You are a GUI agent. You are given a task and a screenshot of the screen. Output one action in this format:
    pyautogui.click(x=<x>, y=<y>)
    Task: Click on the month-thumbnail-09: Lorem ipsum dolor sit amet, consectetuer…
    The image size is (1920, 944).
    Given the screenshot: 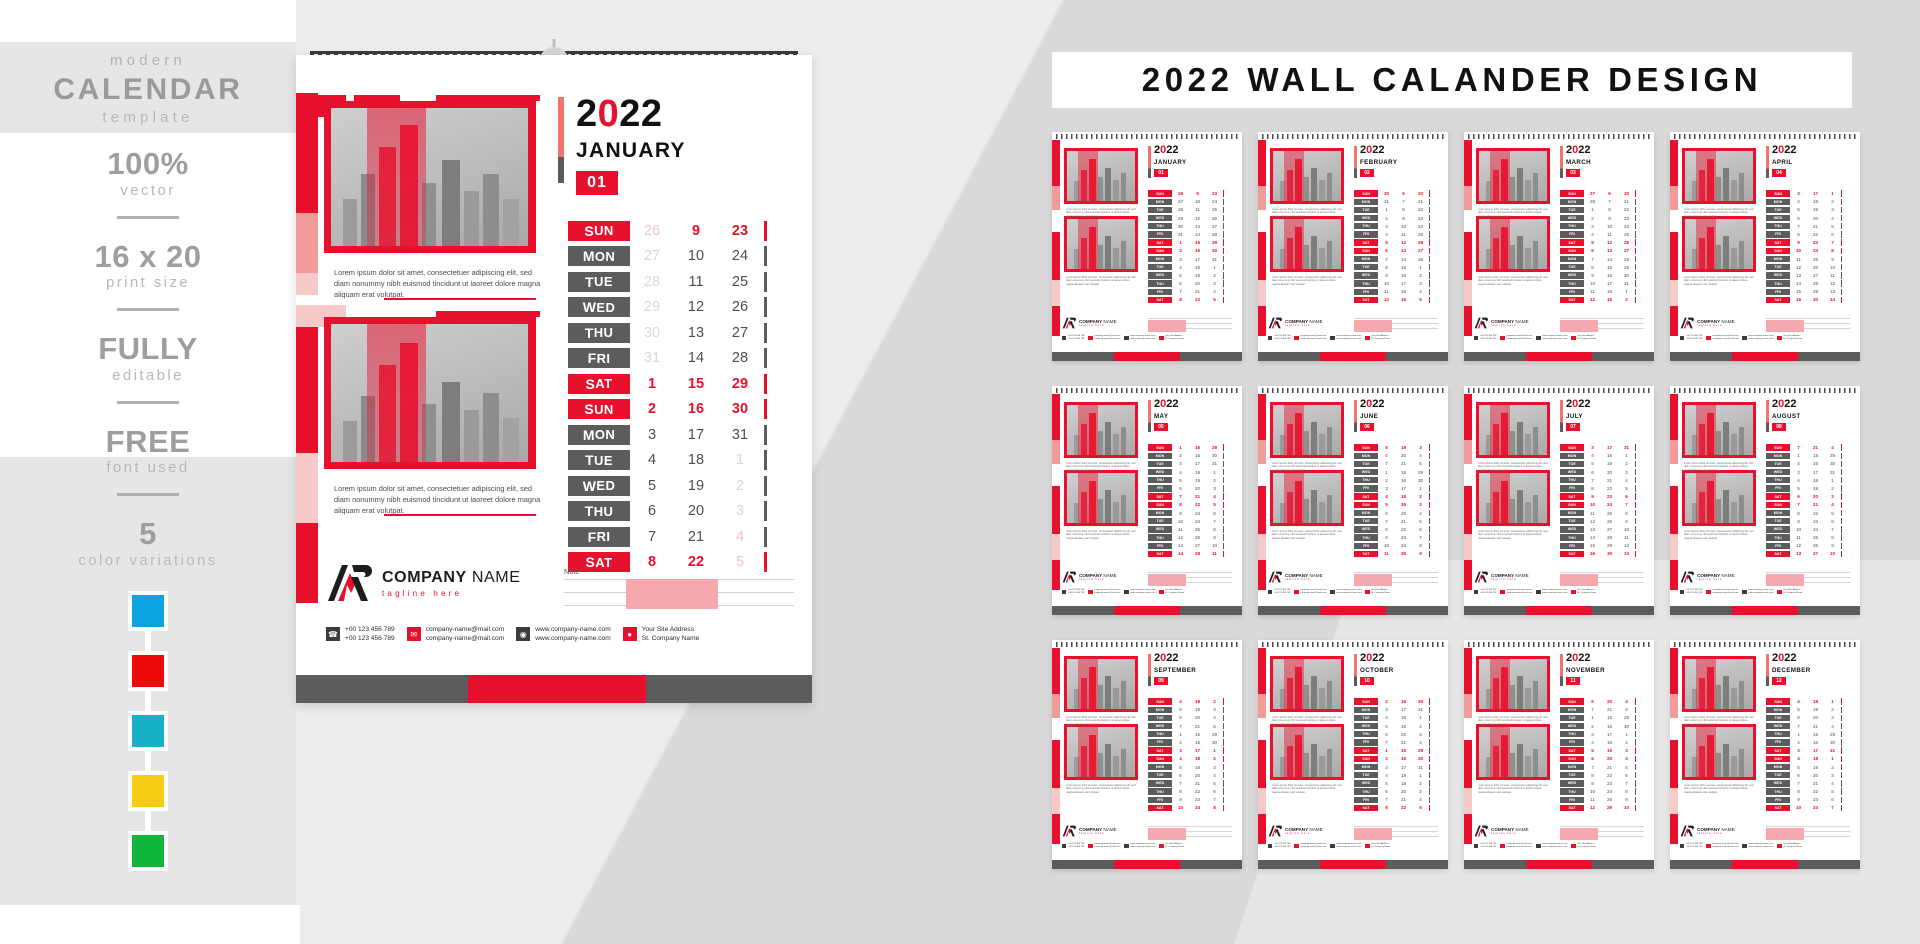 What is the action you would take?
    pyautogui.click(x=1147, y=754)
    